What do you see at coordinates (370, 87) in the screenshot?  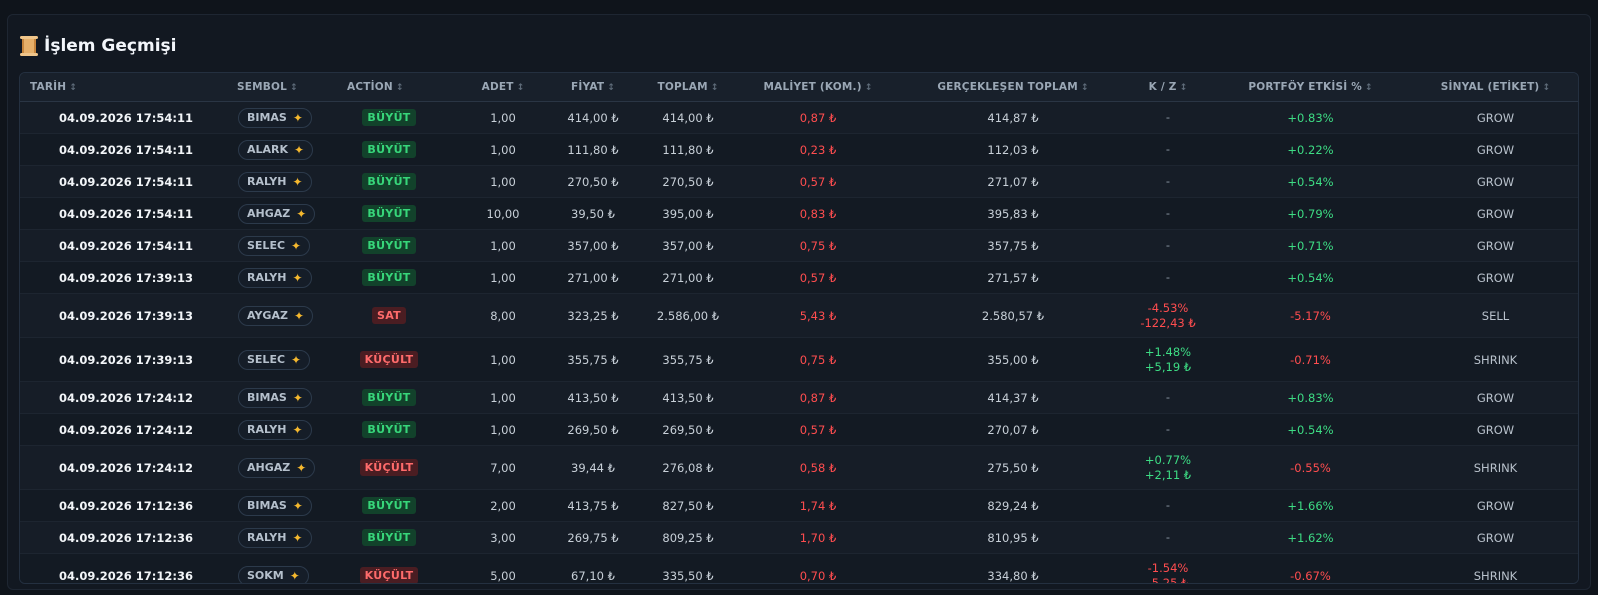 I see `column-header-label: ACTİON` at bounding box center [370, 87].